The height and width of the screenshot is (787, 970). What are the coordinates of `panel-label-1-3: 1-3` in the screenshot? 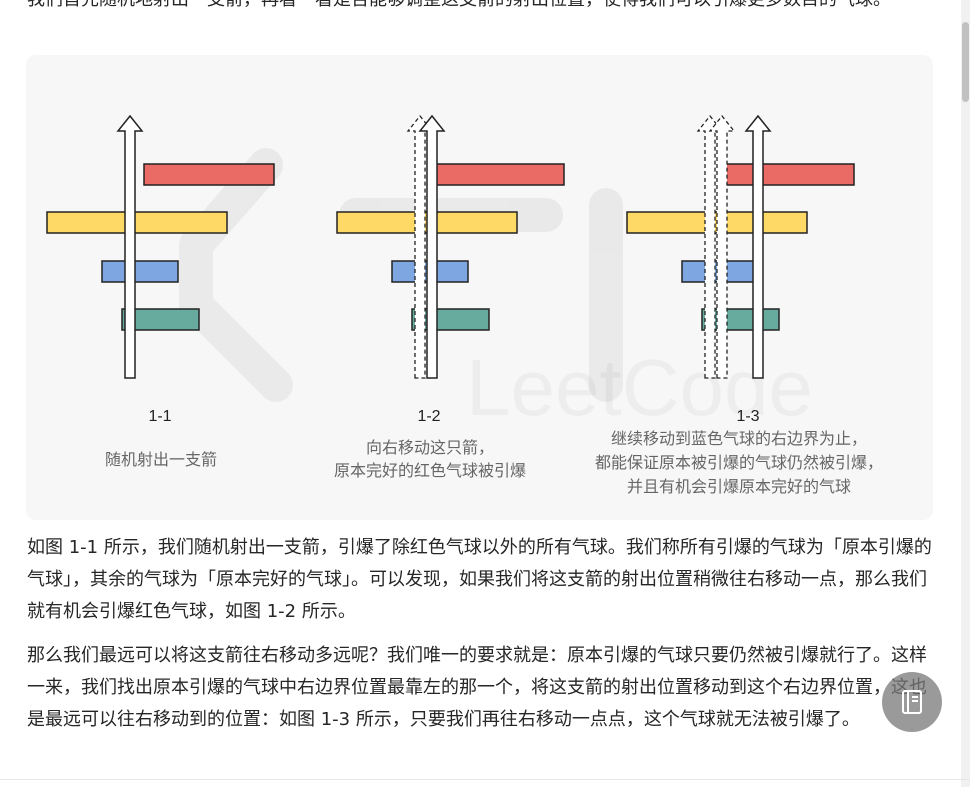 It's located at (747, 416).